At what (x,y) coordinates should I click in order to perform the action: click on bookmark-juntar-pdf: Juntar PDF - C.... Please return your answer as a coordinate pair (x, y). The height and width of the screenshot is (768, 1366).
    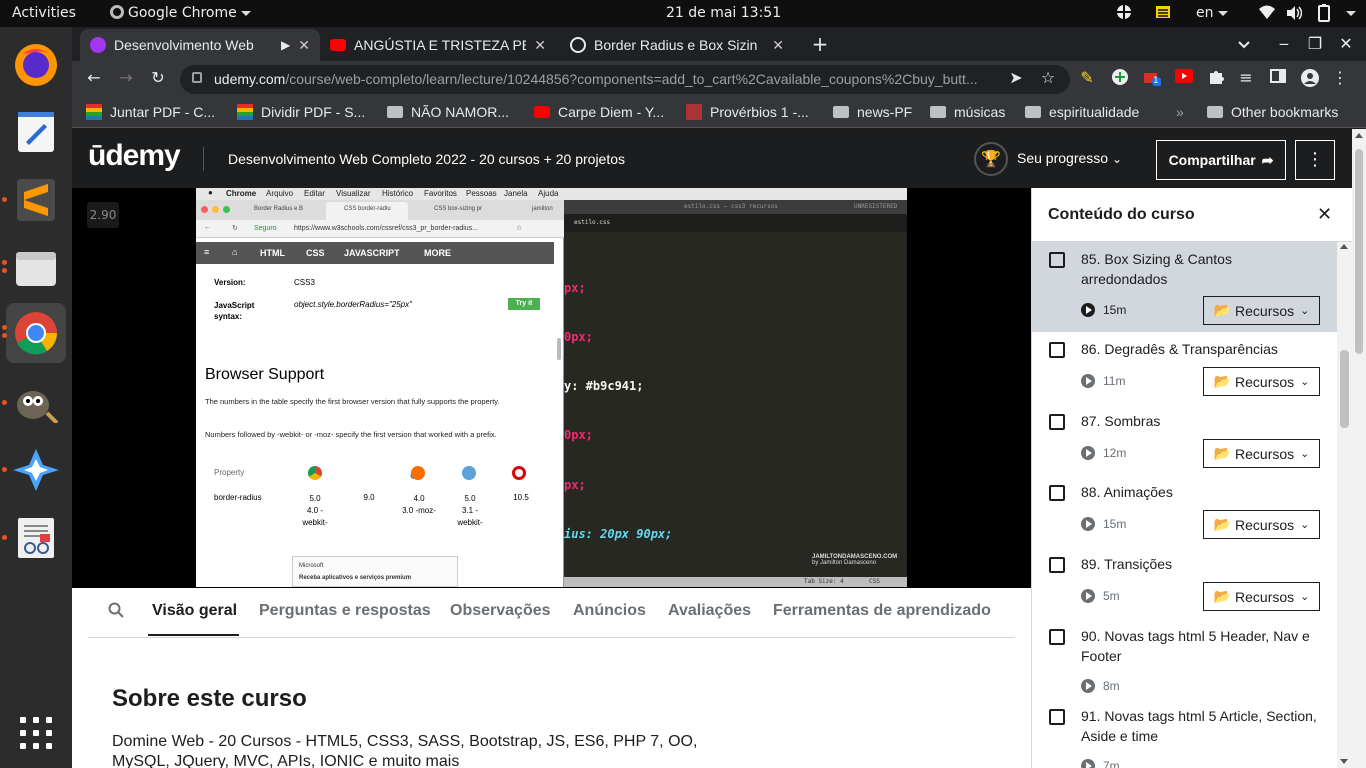
    Looking at the image, I should click on (150, 112).